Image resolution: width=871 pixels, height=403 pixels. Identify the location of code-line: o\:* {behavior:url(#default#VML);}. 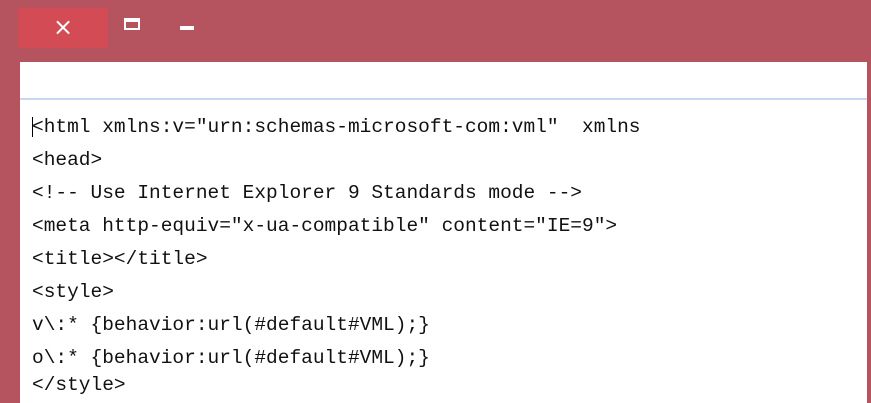
(231, 358).